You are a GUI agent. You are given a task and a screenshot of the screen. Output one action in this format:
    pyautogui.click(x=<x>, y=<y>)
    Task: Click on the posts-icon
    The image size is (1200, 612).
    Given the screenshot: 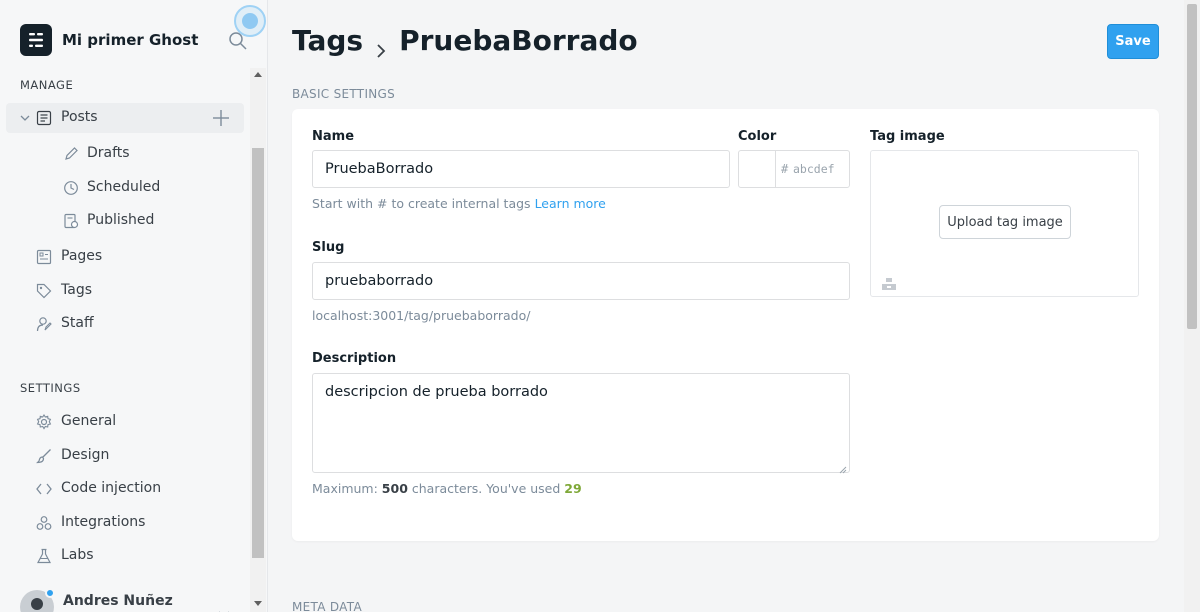 What is the action you would take?
    pyautogui.click(x=44, y=118)
    